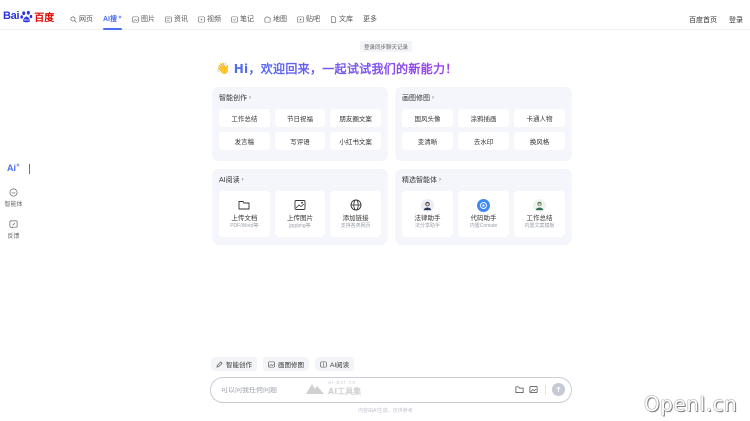  Describe the element at coordinates (308, 19) in the screenshot. I see `tab-tieba: 贴吧` at that location.